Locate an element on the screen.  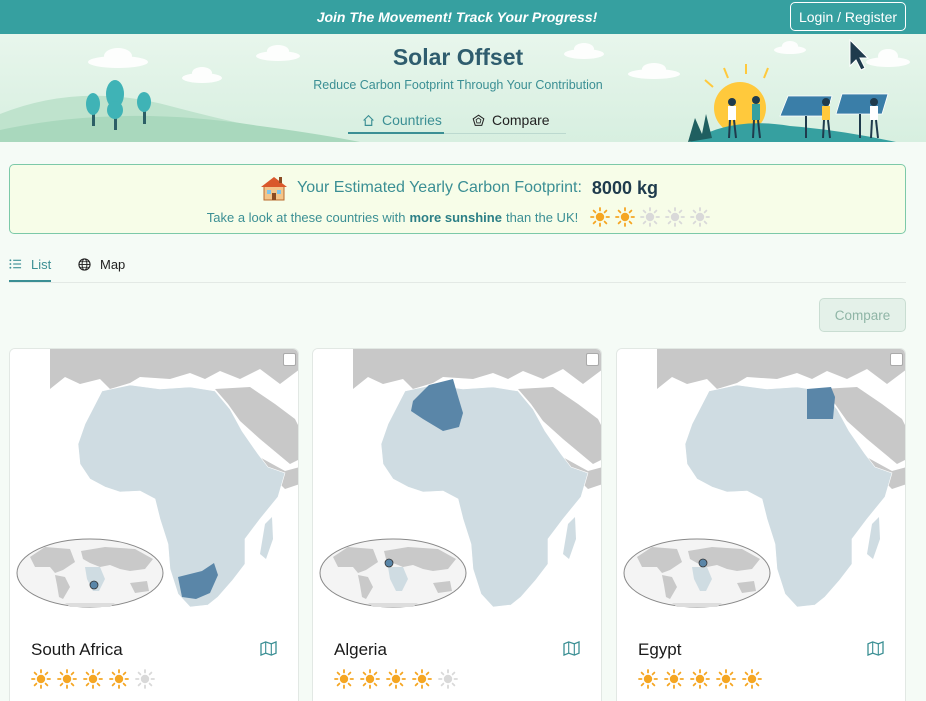
view-tab-active-indicator is located at coordinates (30, 281).